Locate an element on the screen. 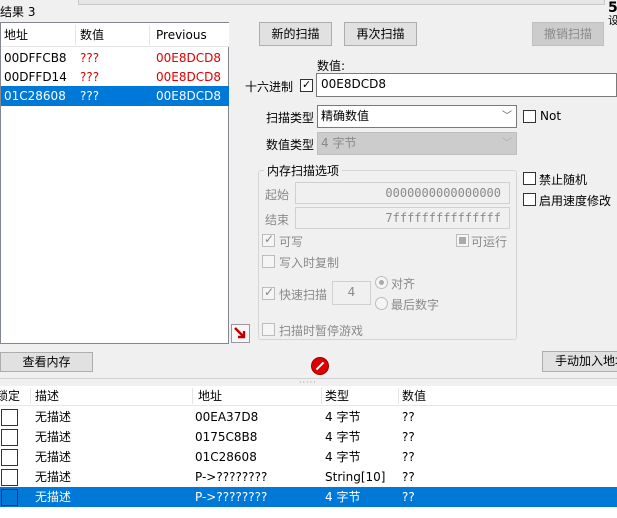 The image size is (617, 518). value-label: 数值: is located at coordinates (331, 66).